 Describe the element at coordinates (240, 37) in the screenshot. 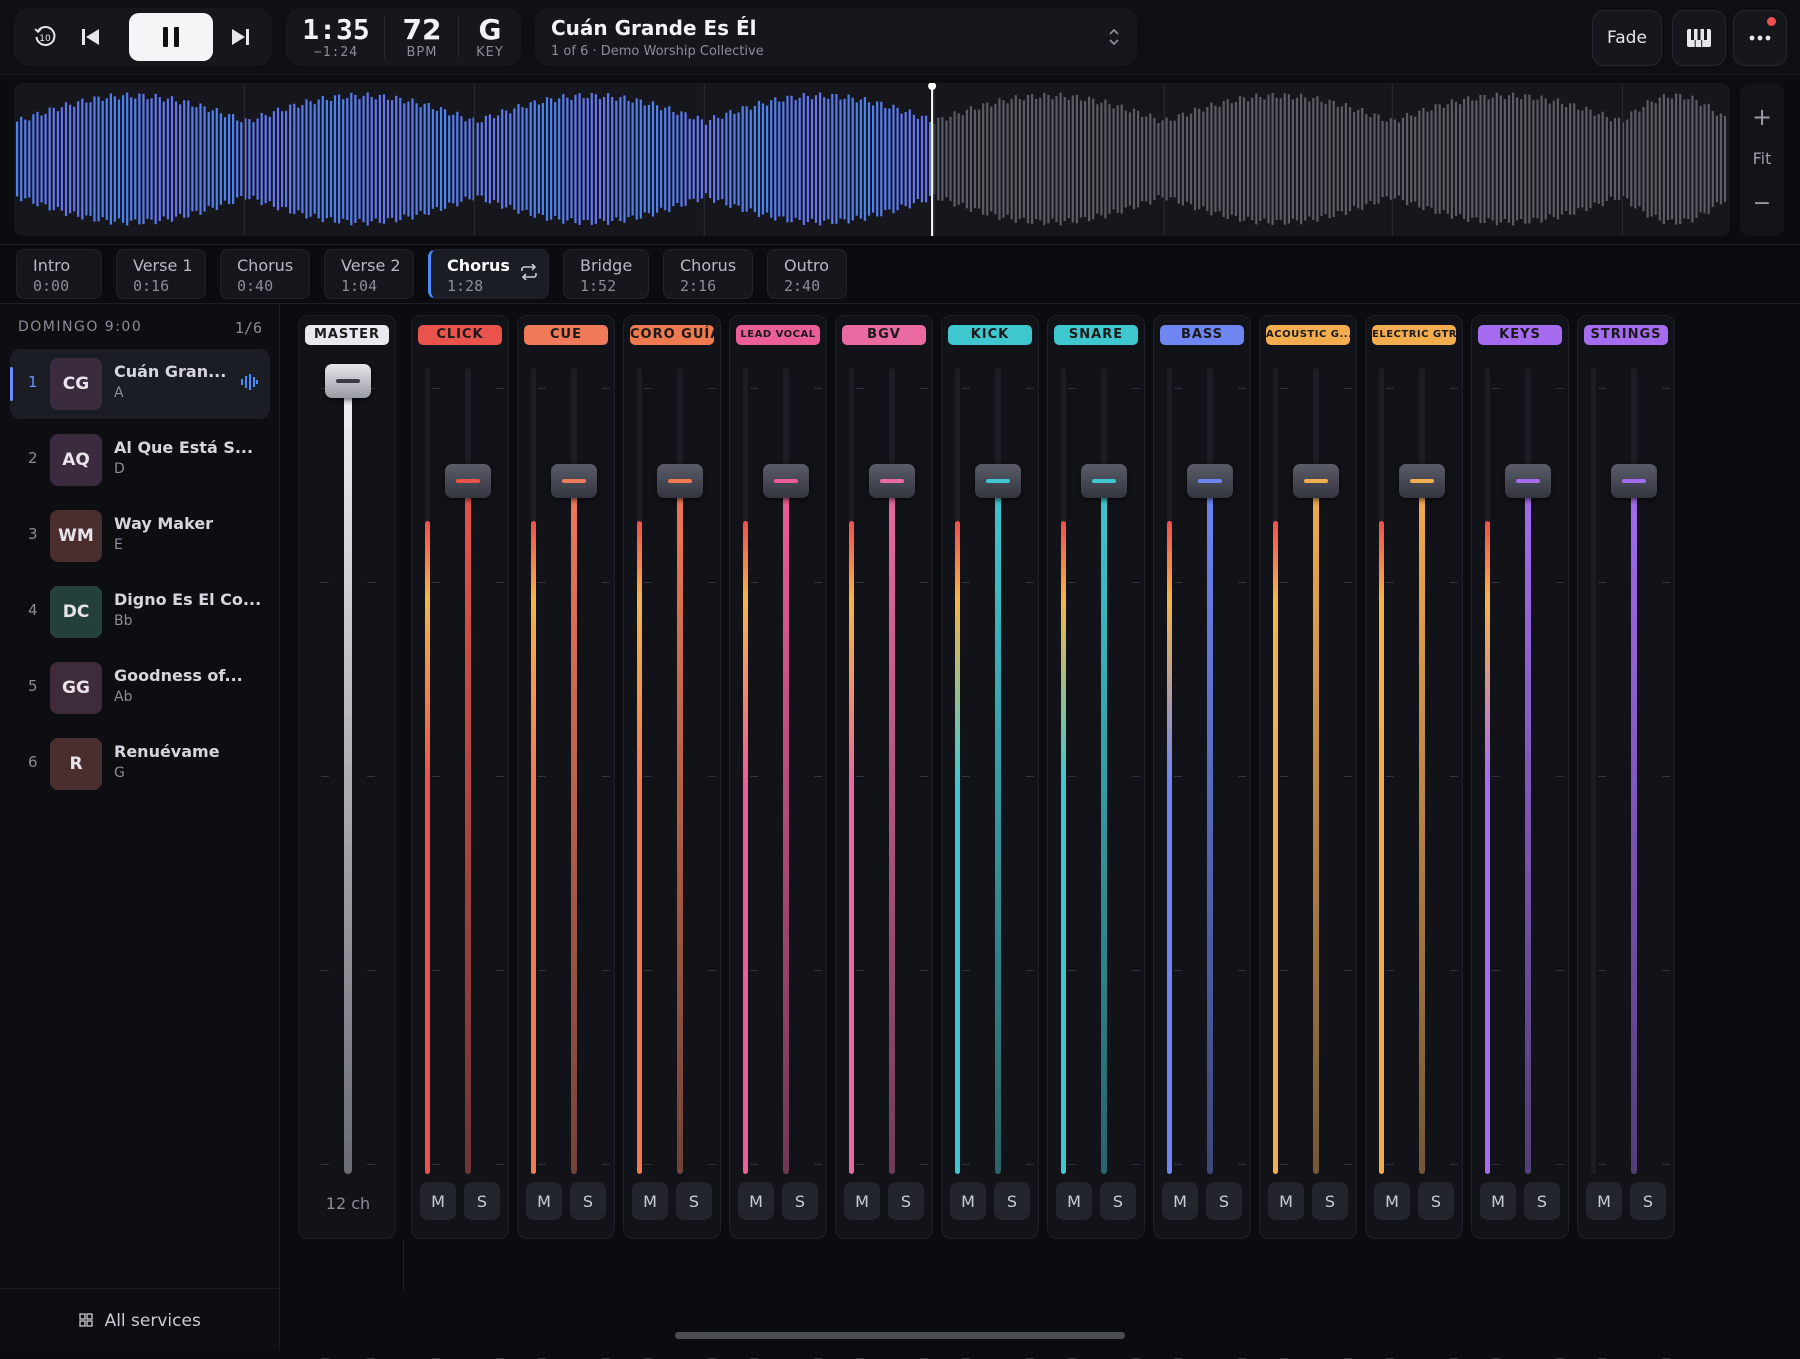

I see `next-button` at that location.